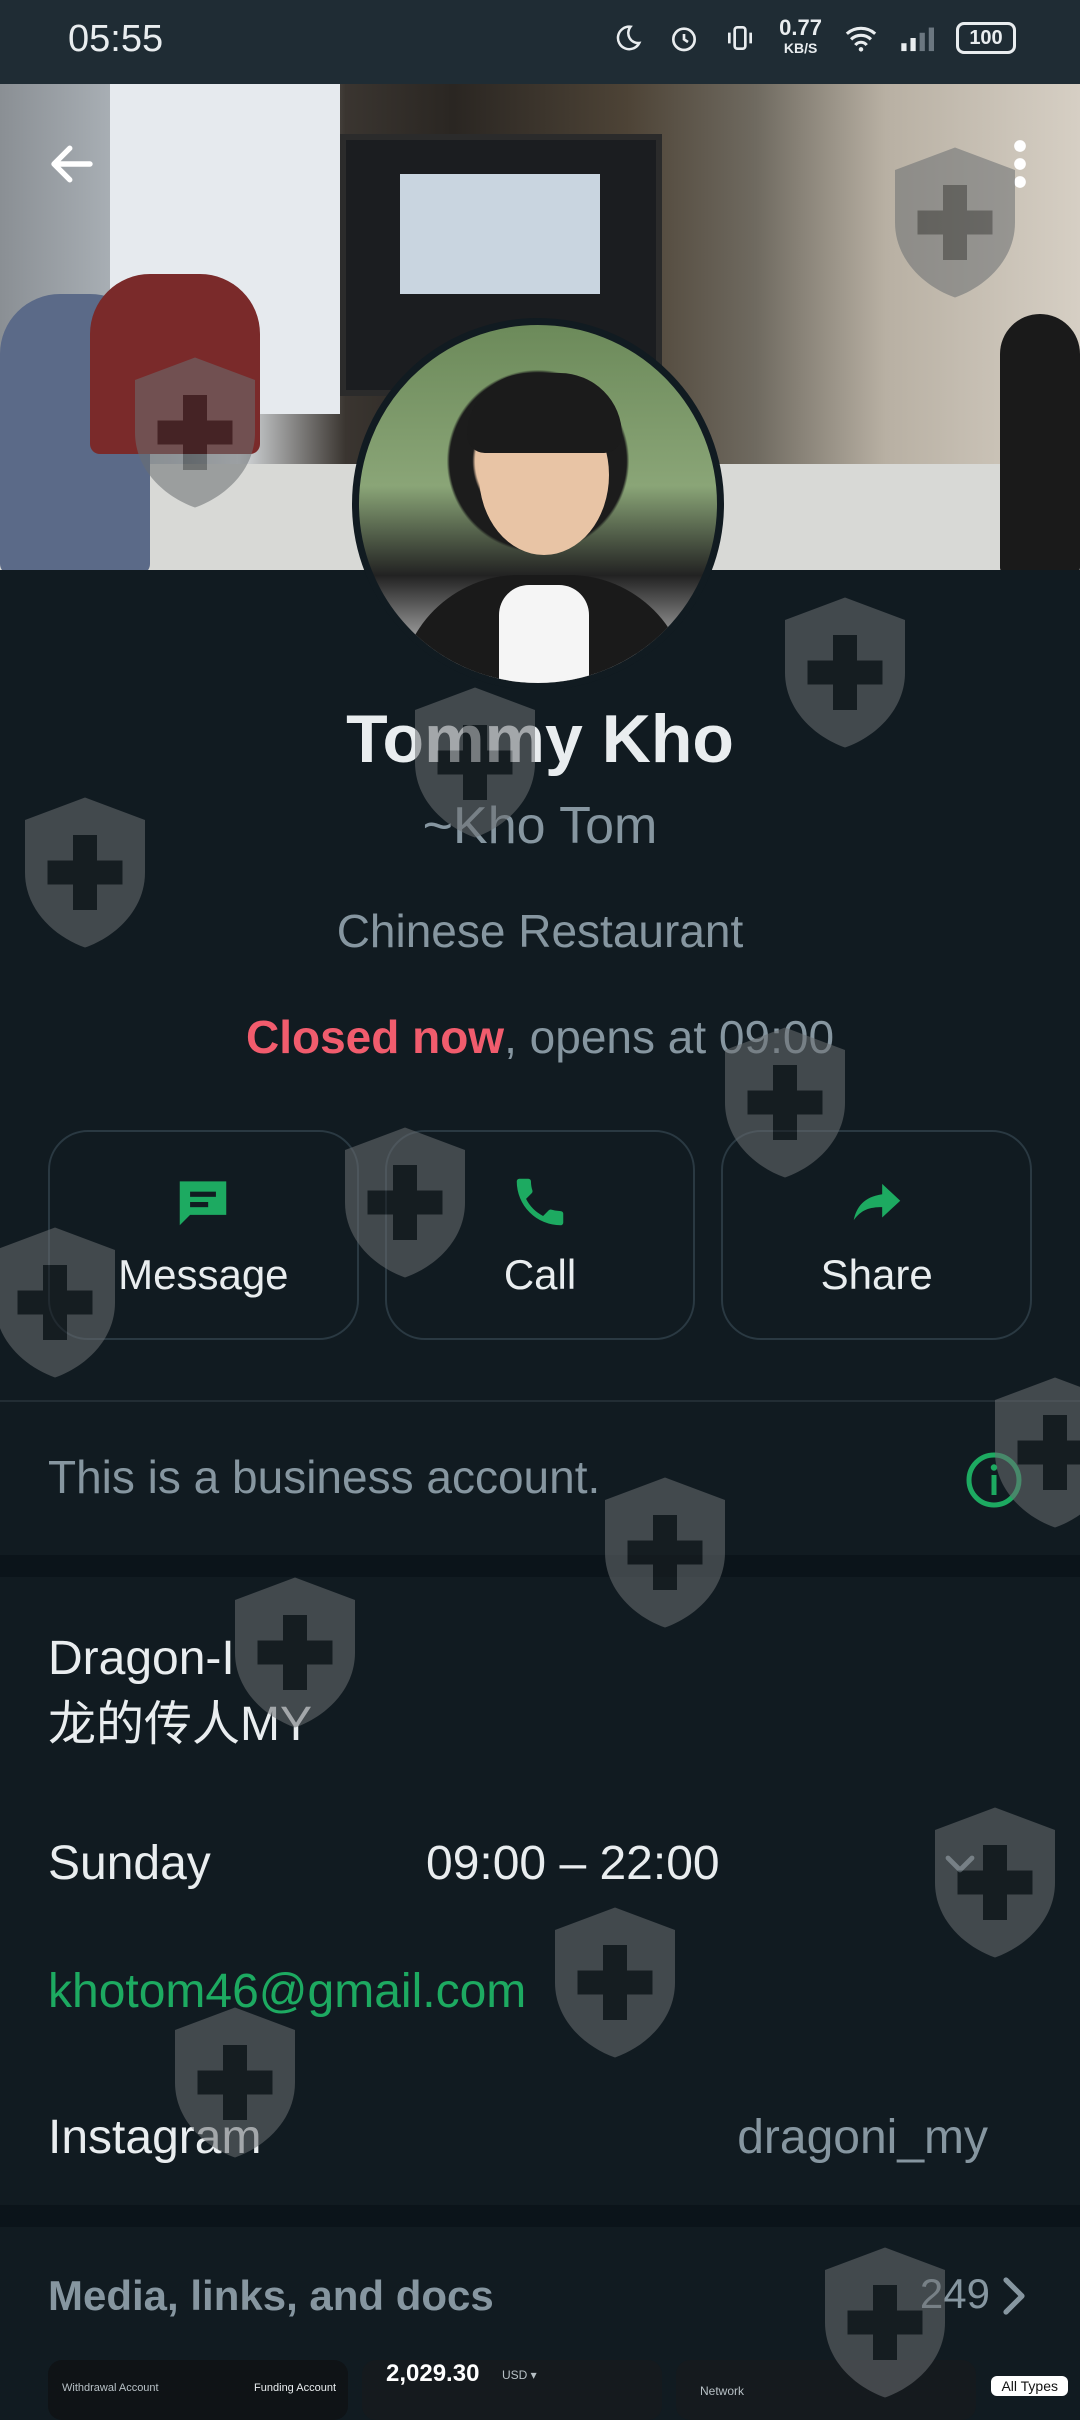  Describe the element at coordinates (512, 2390) in the screenshot. I see `media-thumb: 2,029.30 USD ▾` at that location.